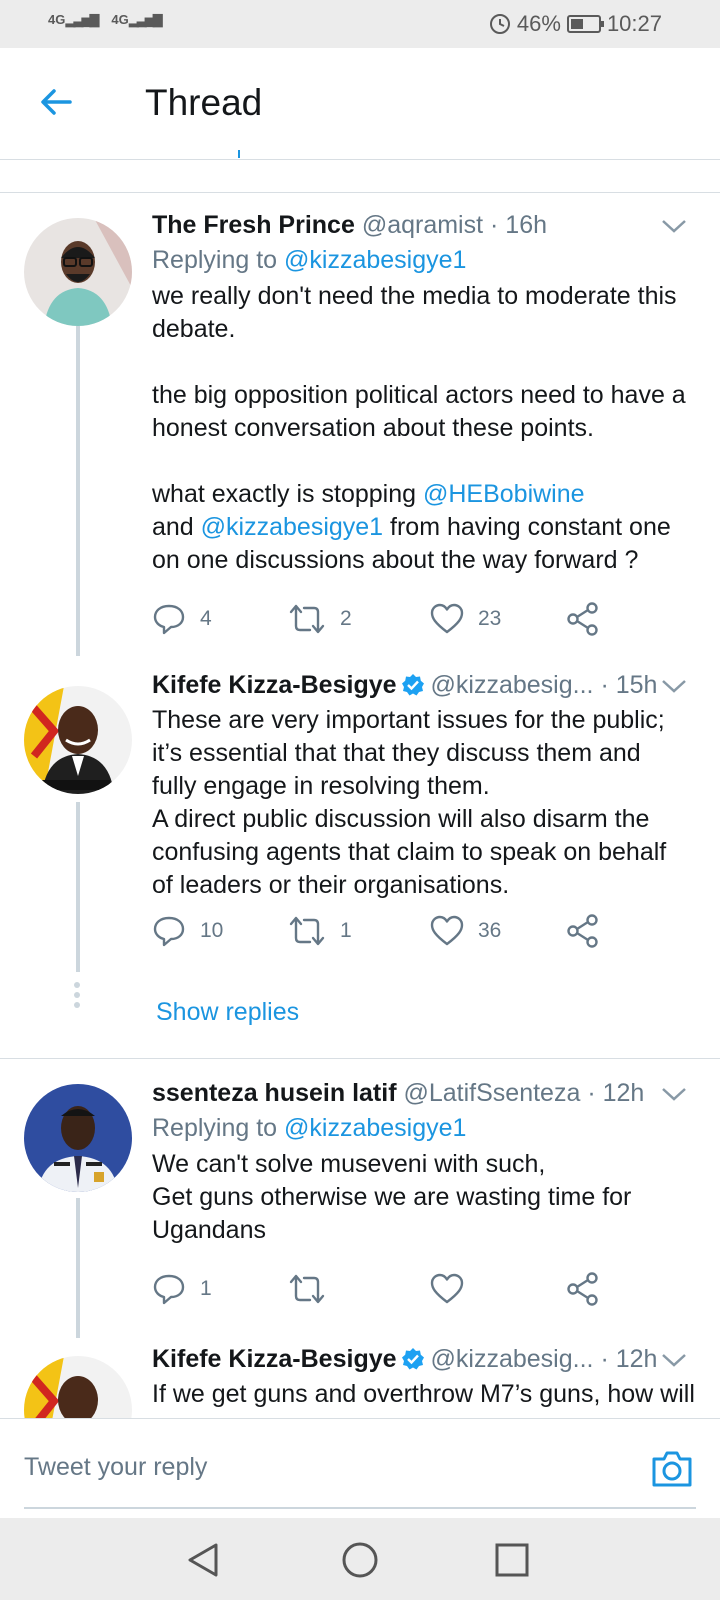 Image resolution: width=720 pixels, height=1600 pixels. I want to click on reply-count: 10, so click(212, 930).